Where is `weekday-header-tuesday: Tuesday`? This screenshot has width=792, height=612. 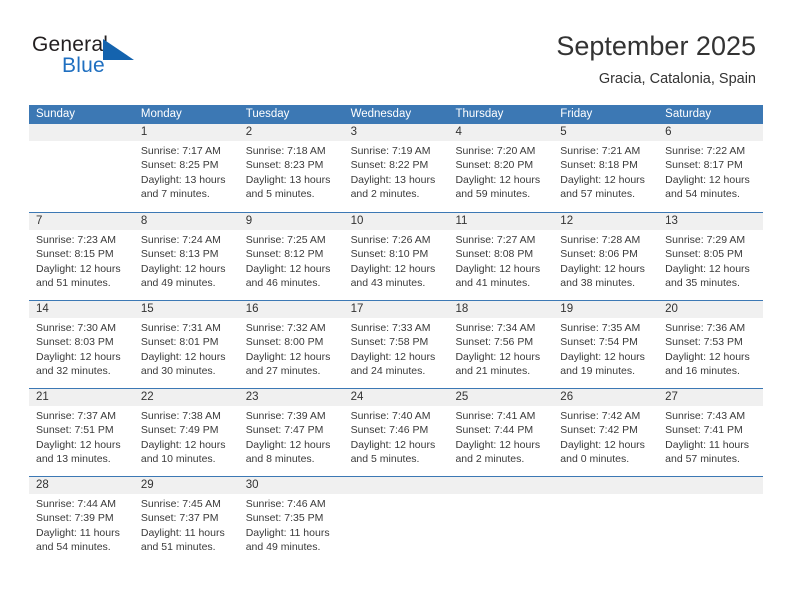 weekday-header-tuesday: Tuesday is located at coordinates (267, 114).